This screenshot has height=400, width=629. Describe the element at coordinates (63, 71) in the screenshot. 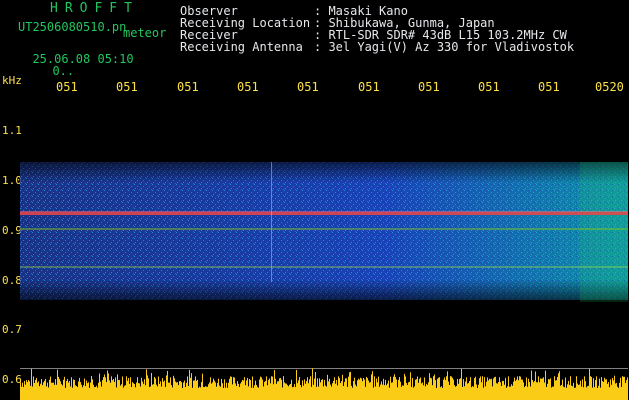

I see `datetime-suffix: 0..` at that location.